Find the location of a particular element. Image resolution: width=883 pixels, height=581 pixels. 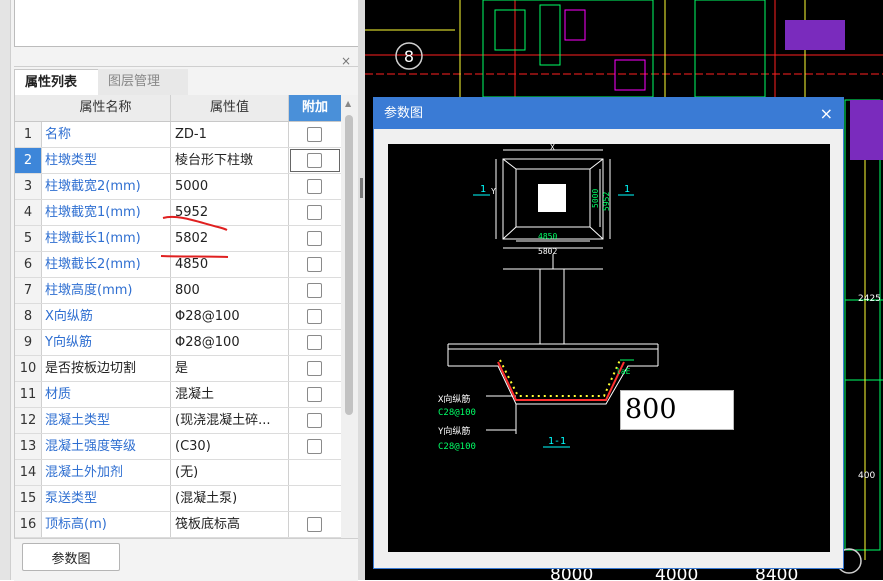

column-header-extra: 附加 is located at coordinates (315, 108).